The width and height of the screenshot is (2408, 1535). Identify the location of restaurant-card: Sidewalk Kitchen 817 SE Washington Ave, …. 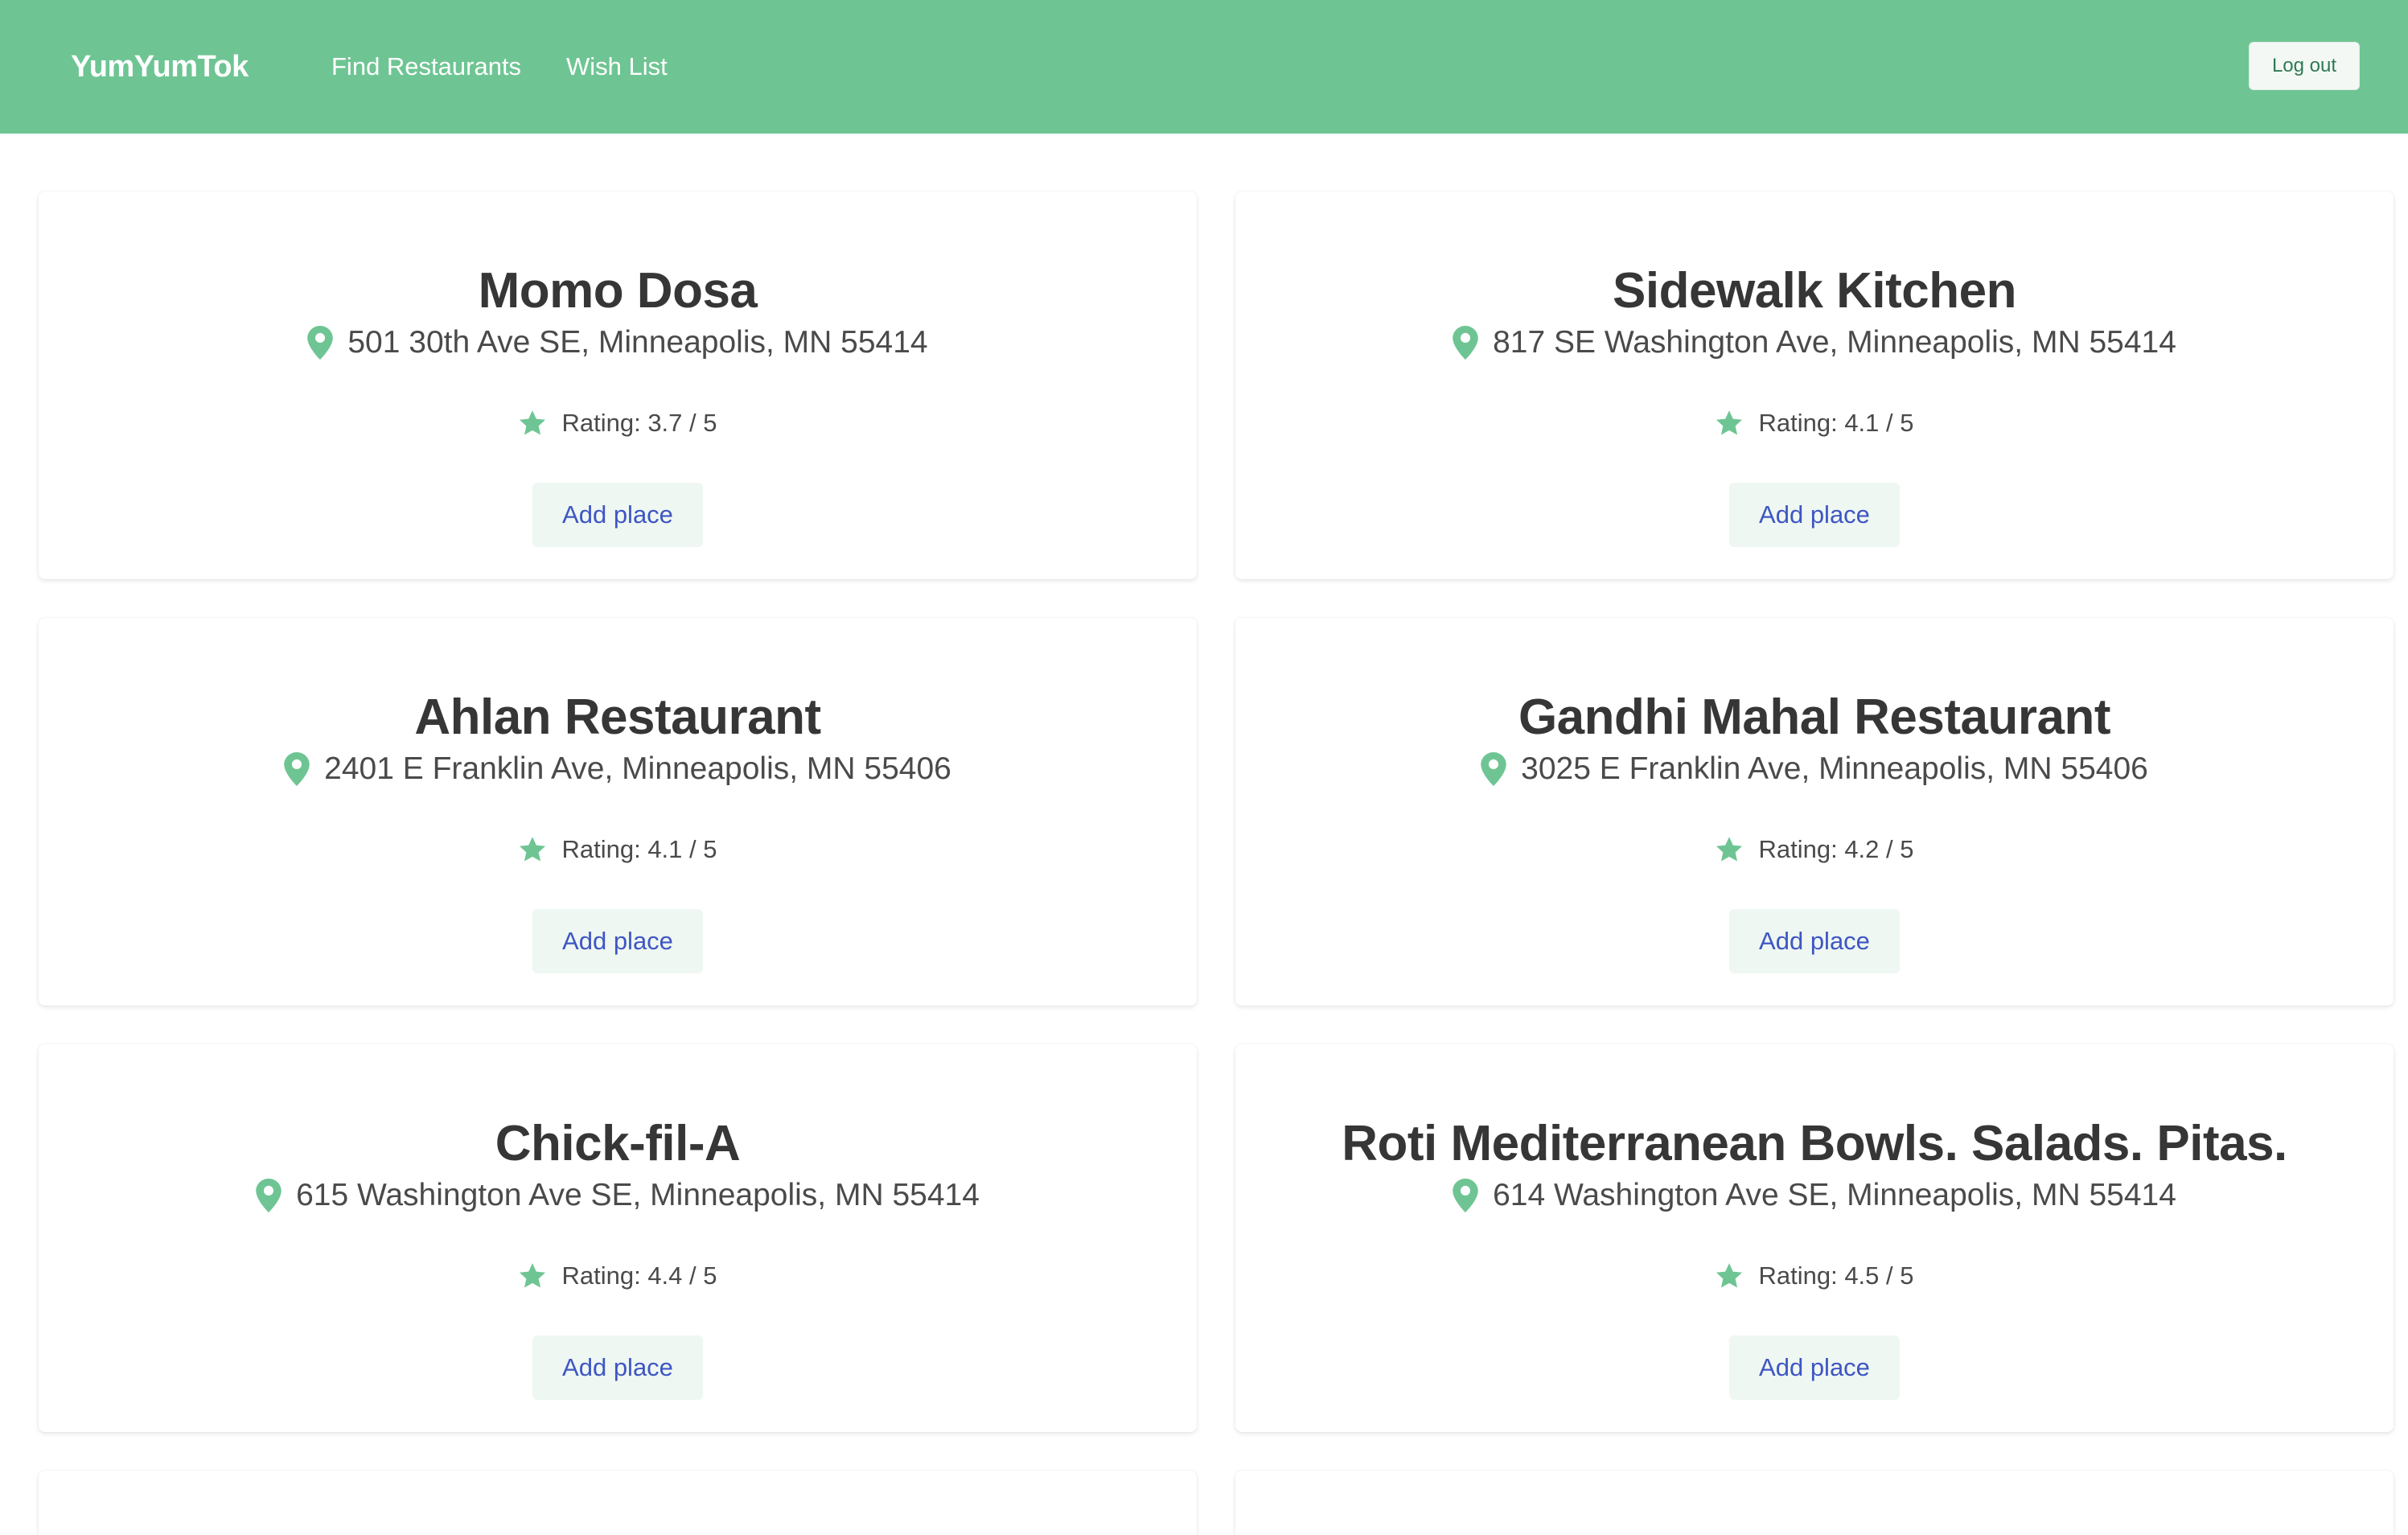
(1814, 385).